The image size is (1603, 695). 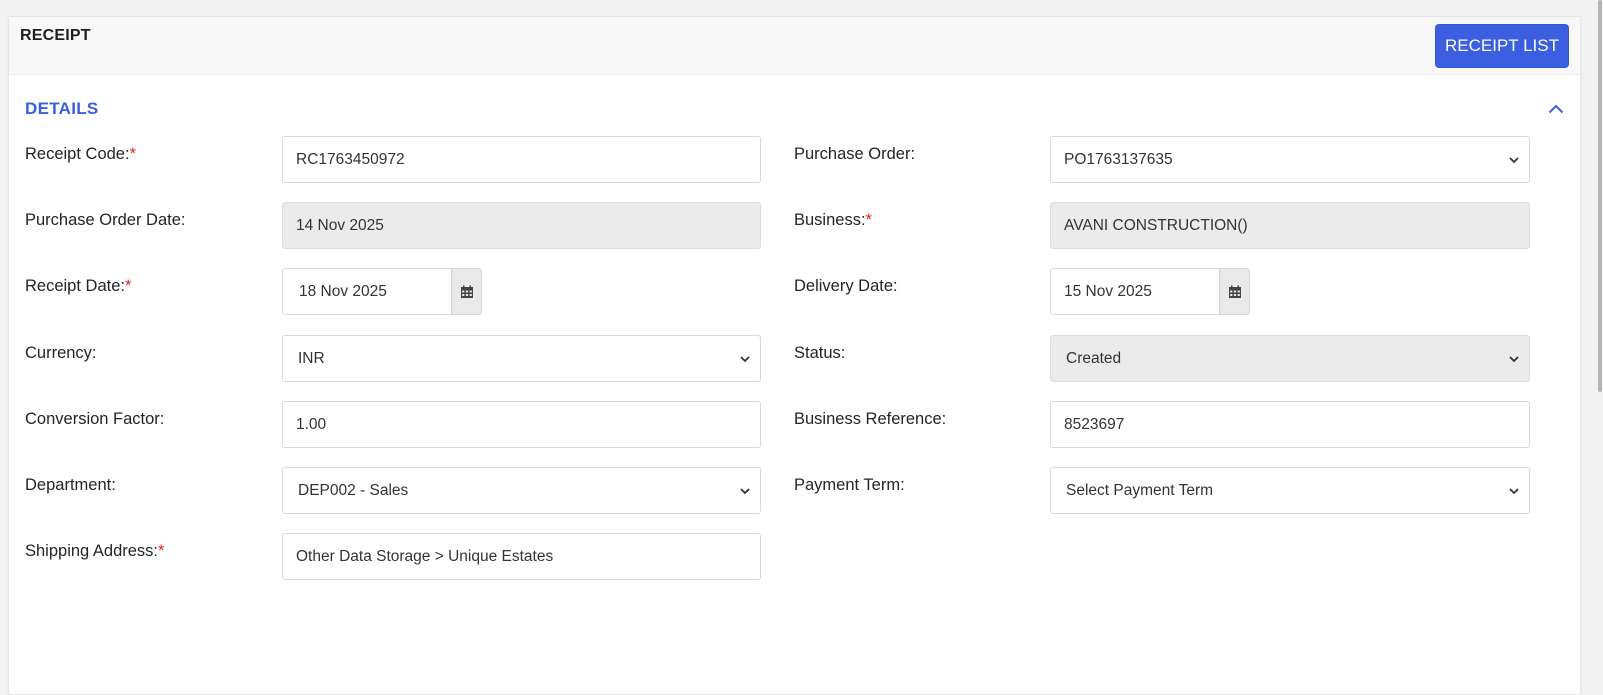 I want to click on business-reference-input: 8523697, so click(x=1290, y=424).